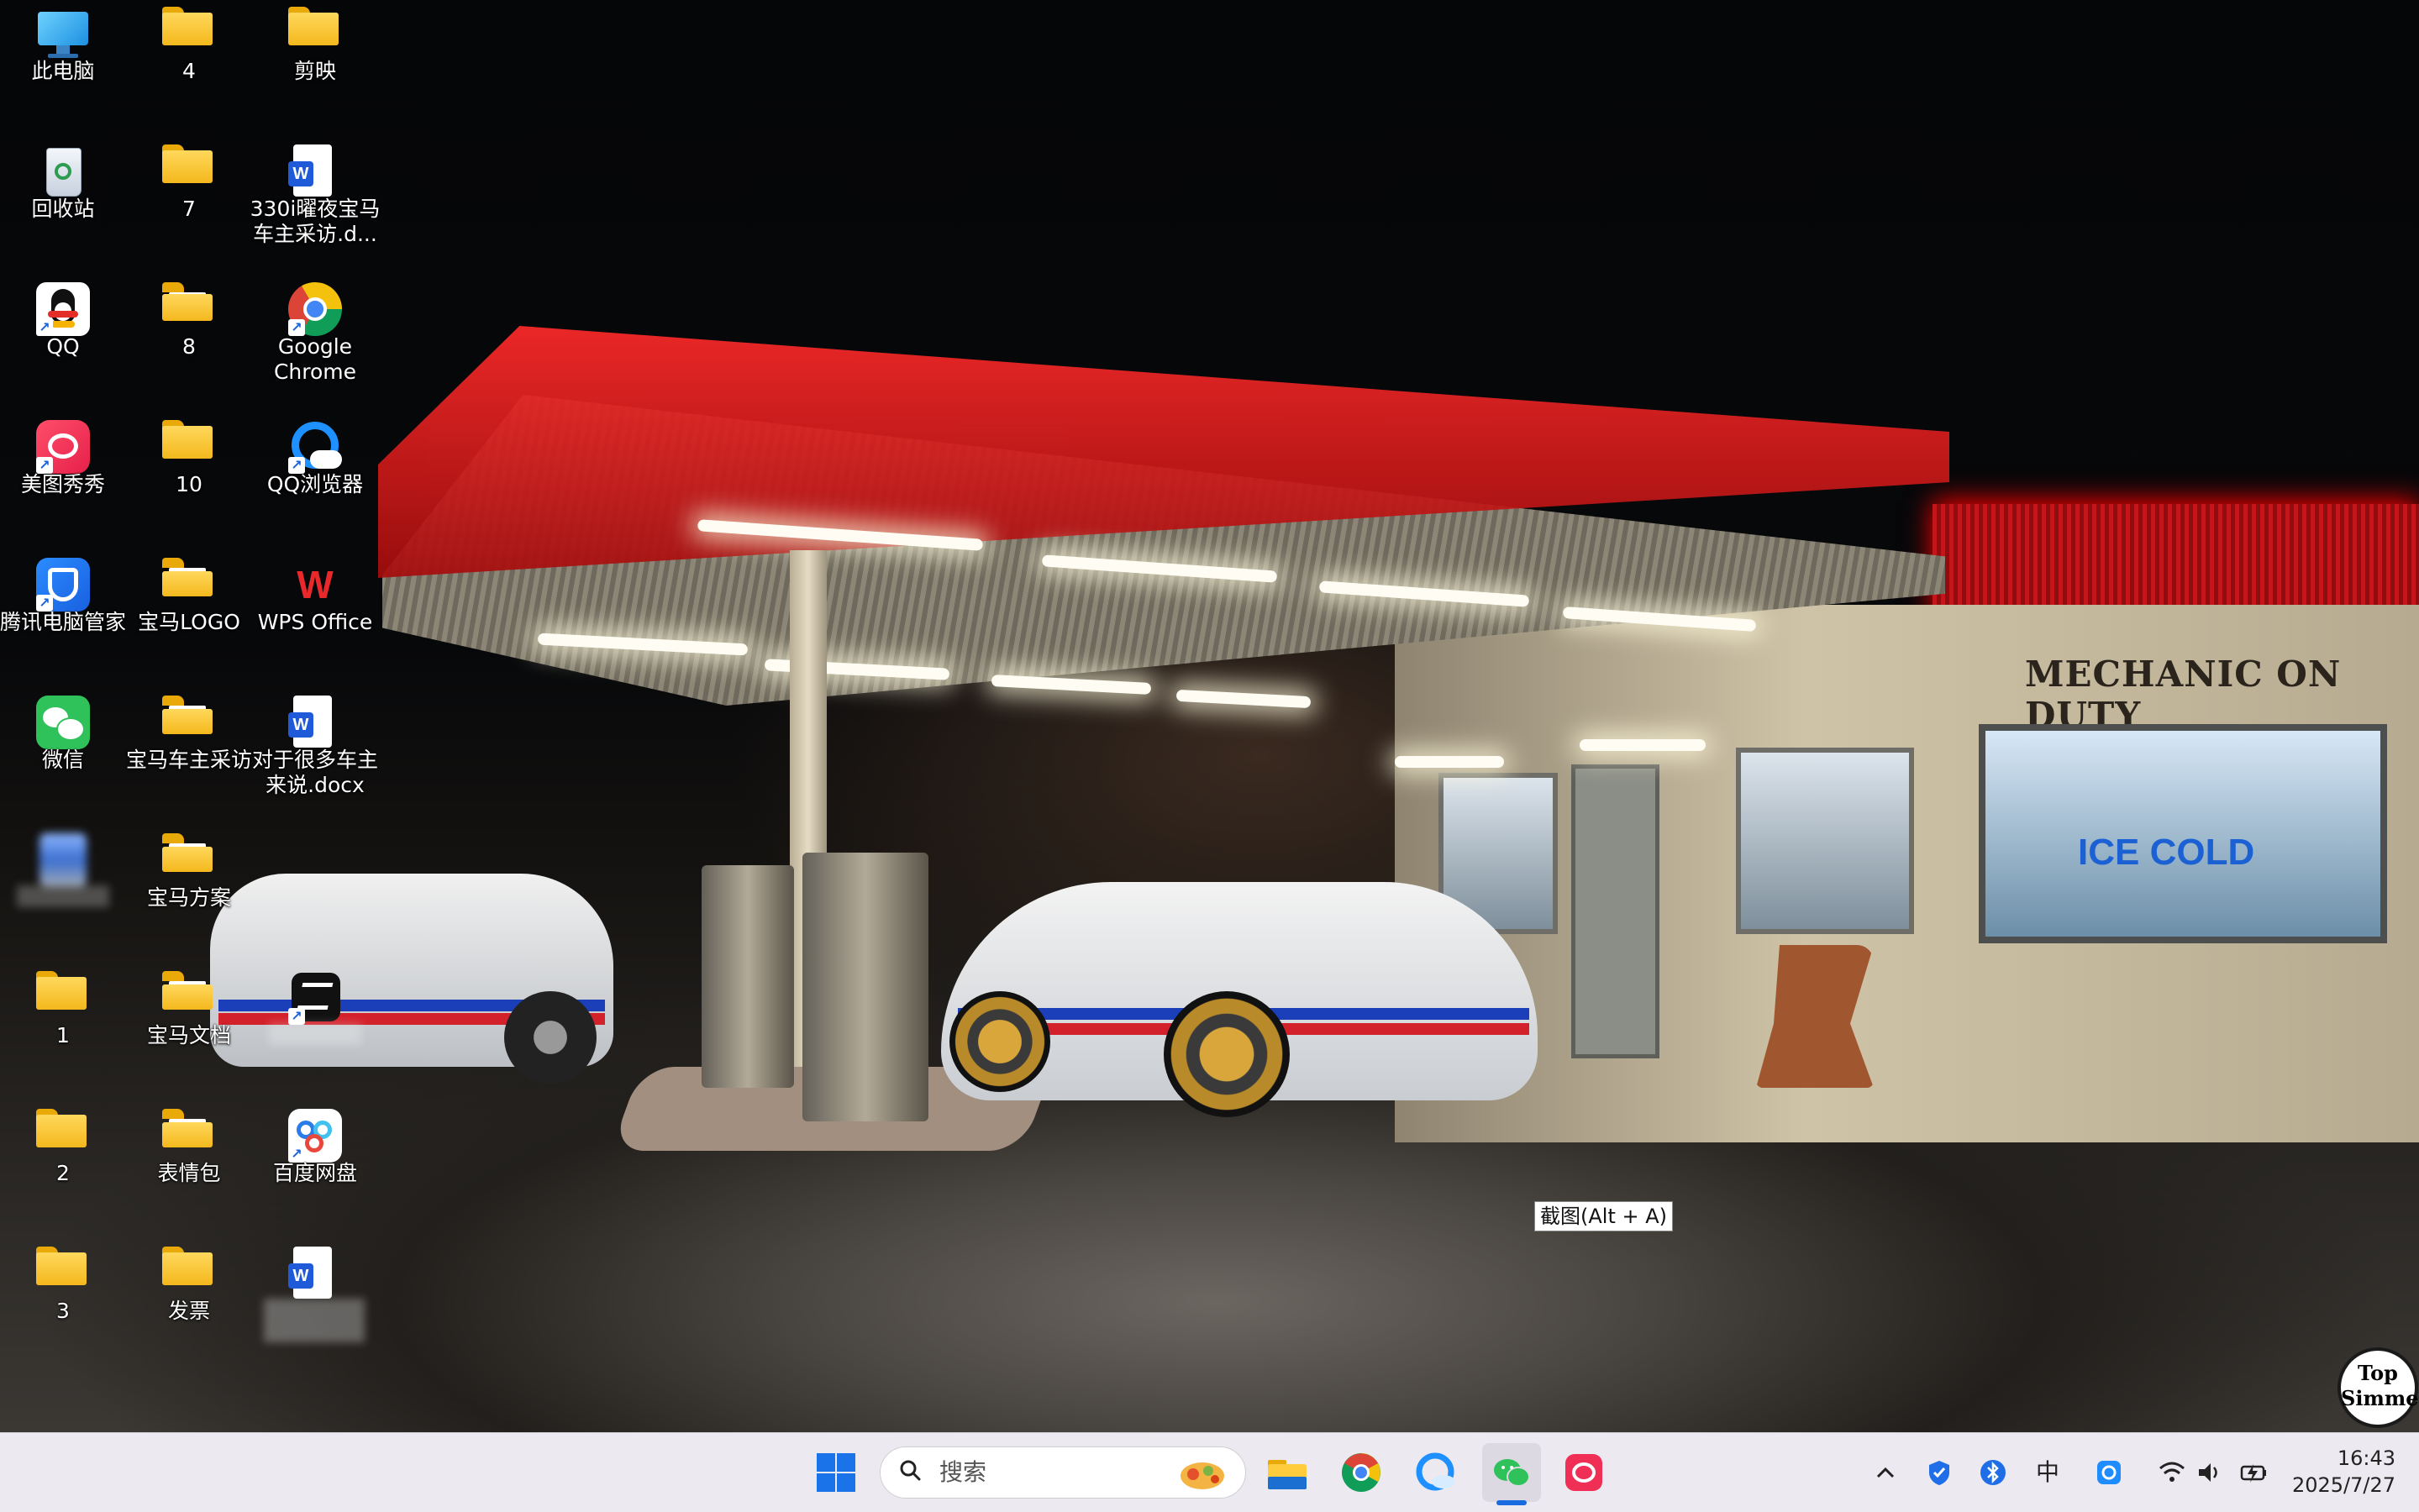 The image size is (2419, 1512). I want to click on icon-label: 3, so click(63, 1311).